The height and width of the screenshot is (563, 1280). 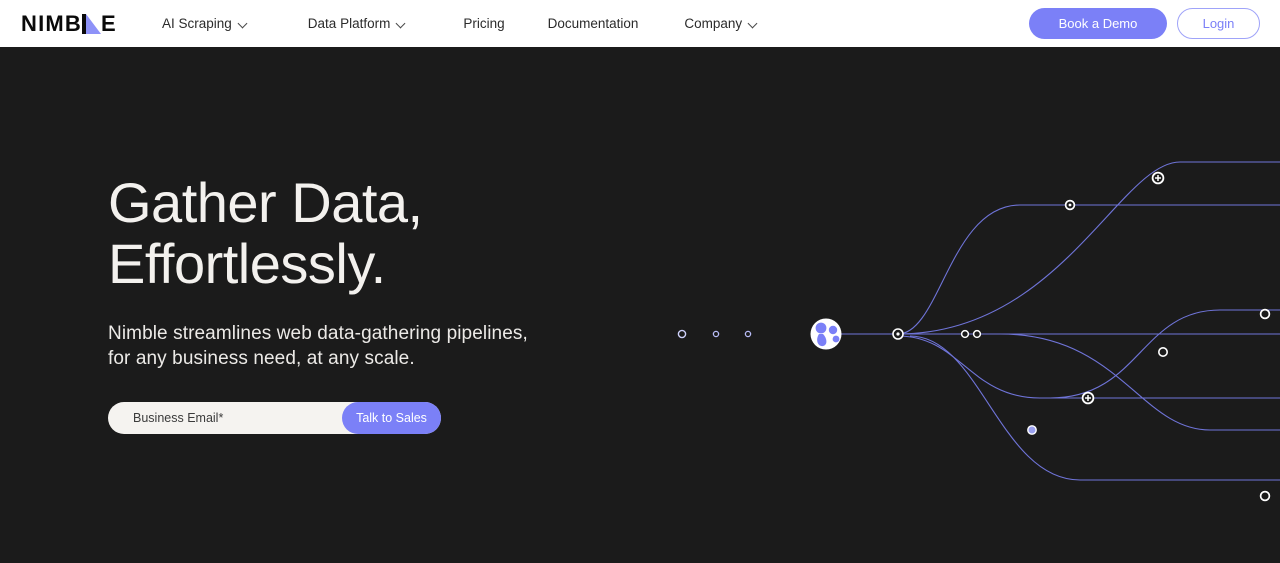 I want to click on nimble-logo: NIMB E, so click(x=69, y=23).